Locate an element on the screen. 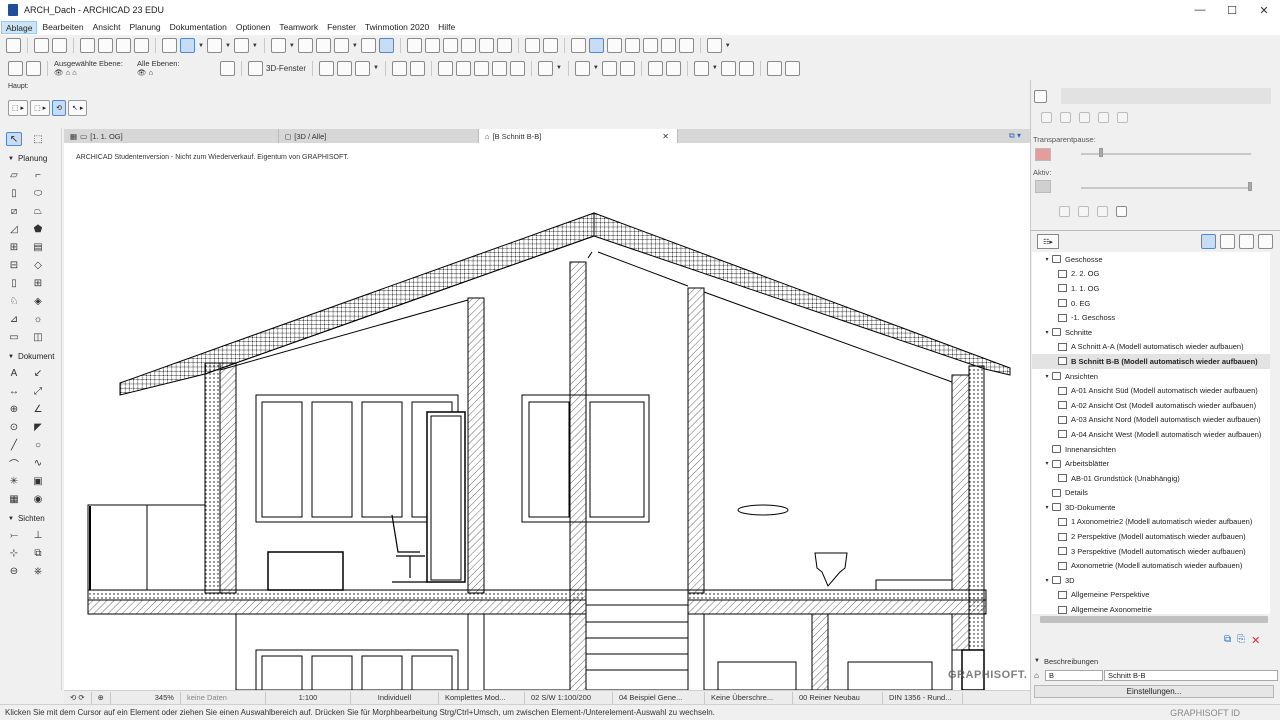  column-tool-icon: ▯ is located at coordinates (14, 193).